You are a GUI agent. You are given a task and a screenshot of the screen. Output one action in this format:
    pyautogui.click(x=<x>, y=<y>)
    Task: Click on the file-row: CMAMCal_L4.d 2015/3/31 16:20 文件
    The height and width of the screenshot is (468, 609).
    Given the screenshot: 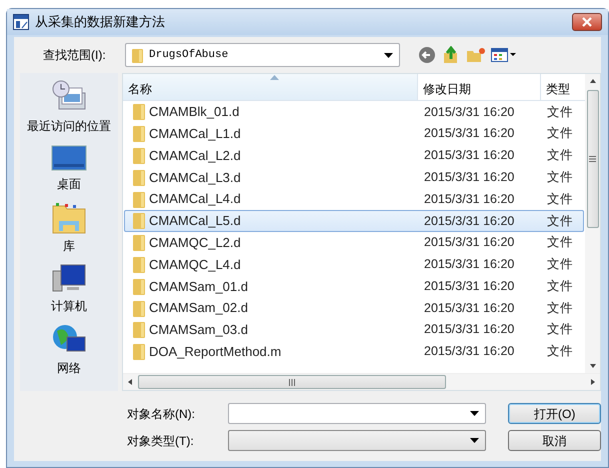 What is the action you would take?
    pyautogui.click(x=354, y=199)
    